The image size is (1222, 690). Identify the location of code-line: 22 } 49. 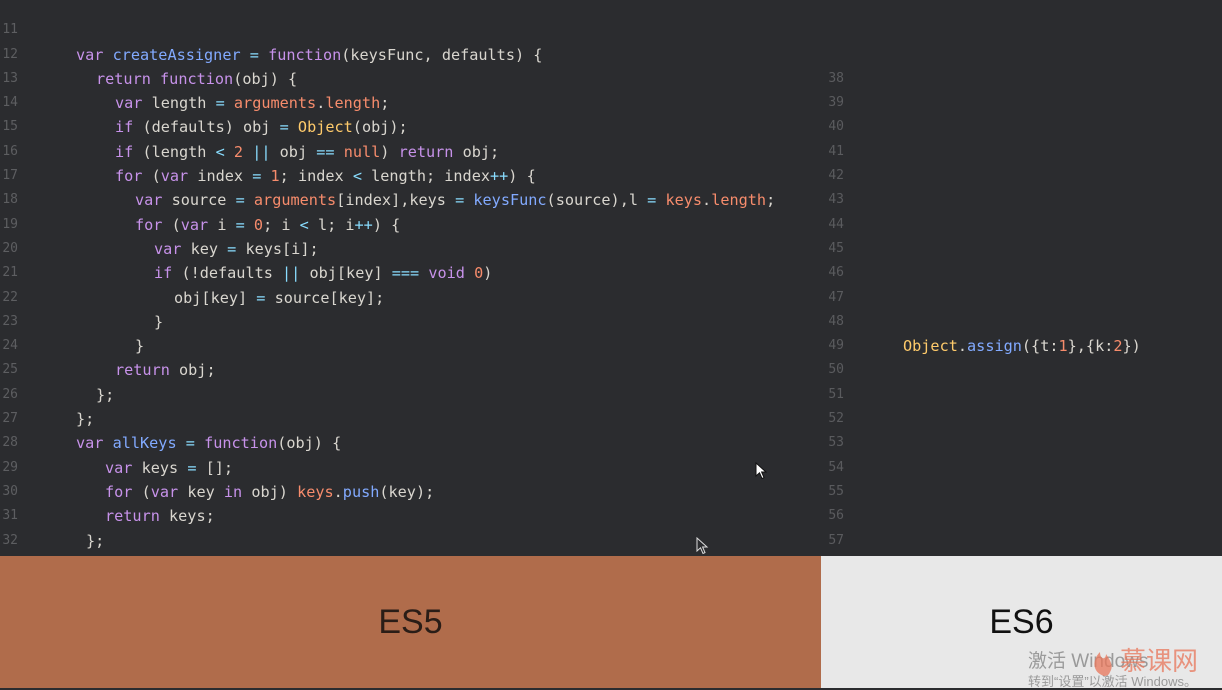
(611, 307).